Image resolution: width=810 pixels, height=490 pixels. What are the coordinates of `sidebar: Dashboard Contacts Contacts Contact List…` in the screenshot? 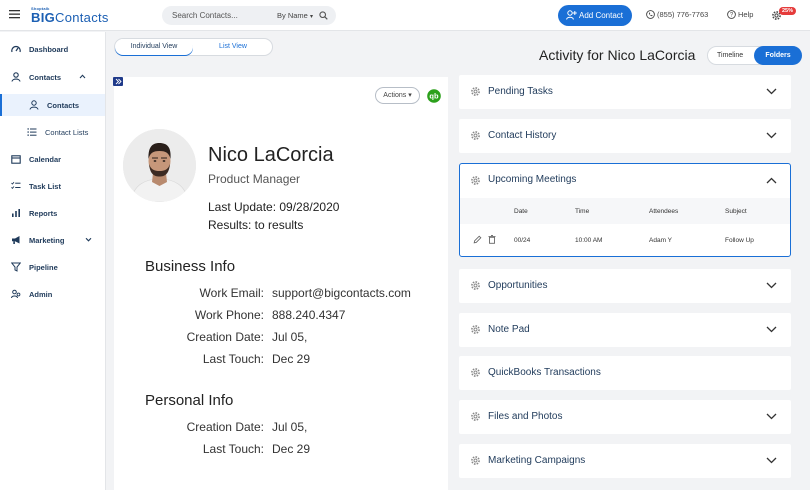 It's located at (53, 261).